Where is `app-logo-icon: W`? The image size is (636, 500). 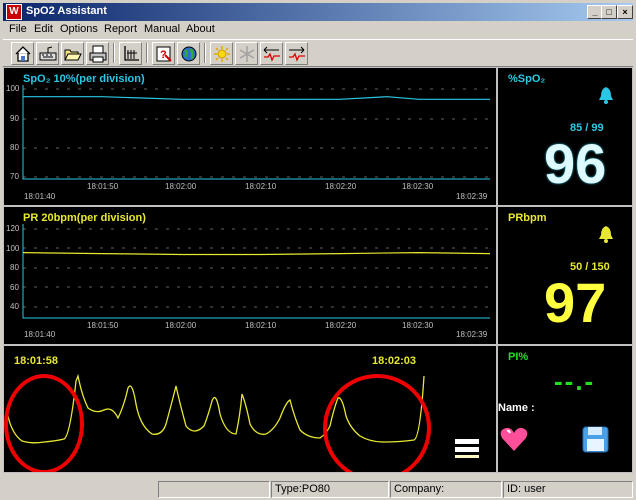
app-logo-icon: W is located at coordinates (14, 12).